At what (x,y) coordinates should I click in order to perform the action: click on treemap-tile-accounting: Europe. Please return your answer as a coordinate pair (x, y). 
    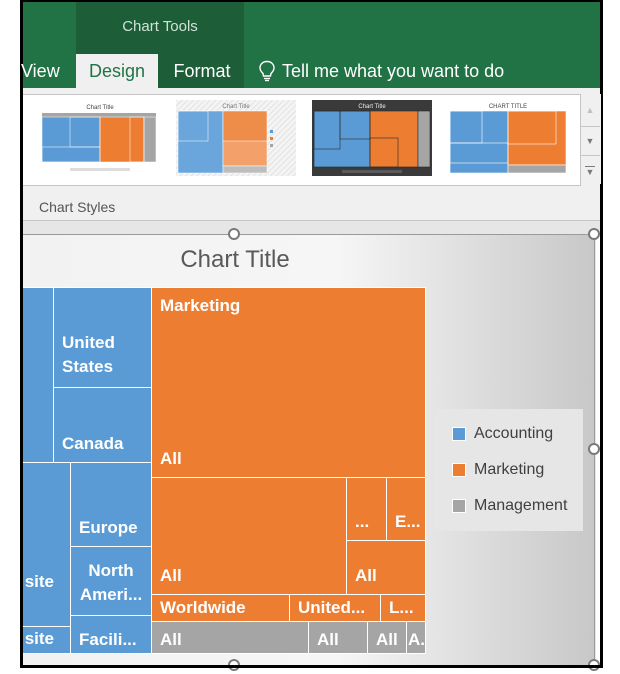
    Looking at the image, I should click on (111, 504).